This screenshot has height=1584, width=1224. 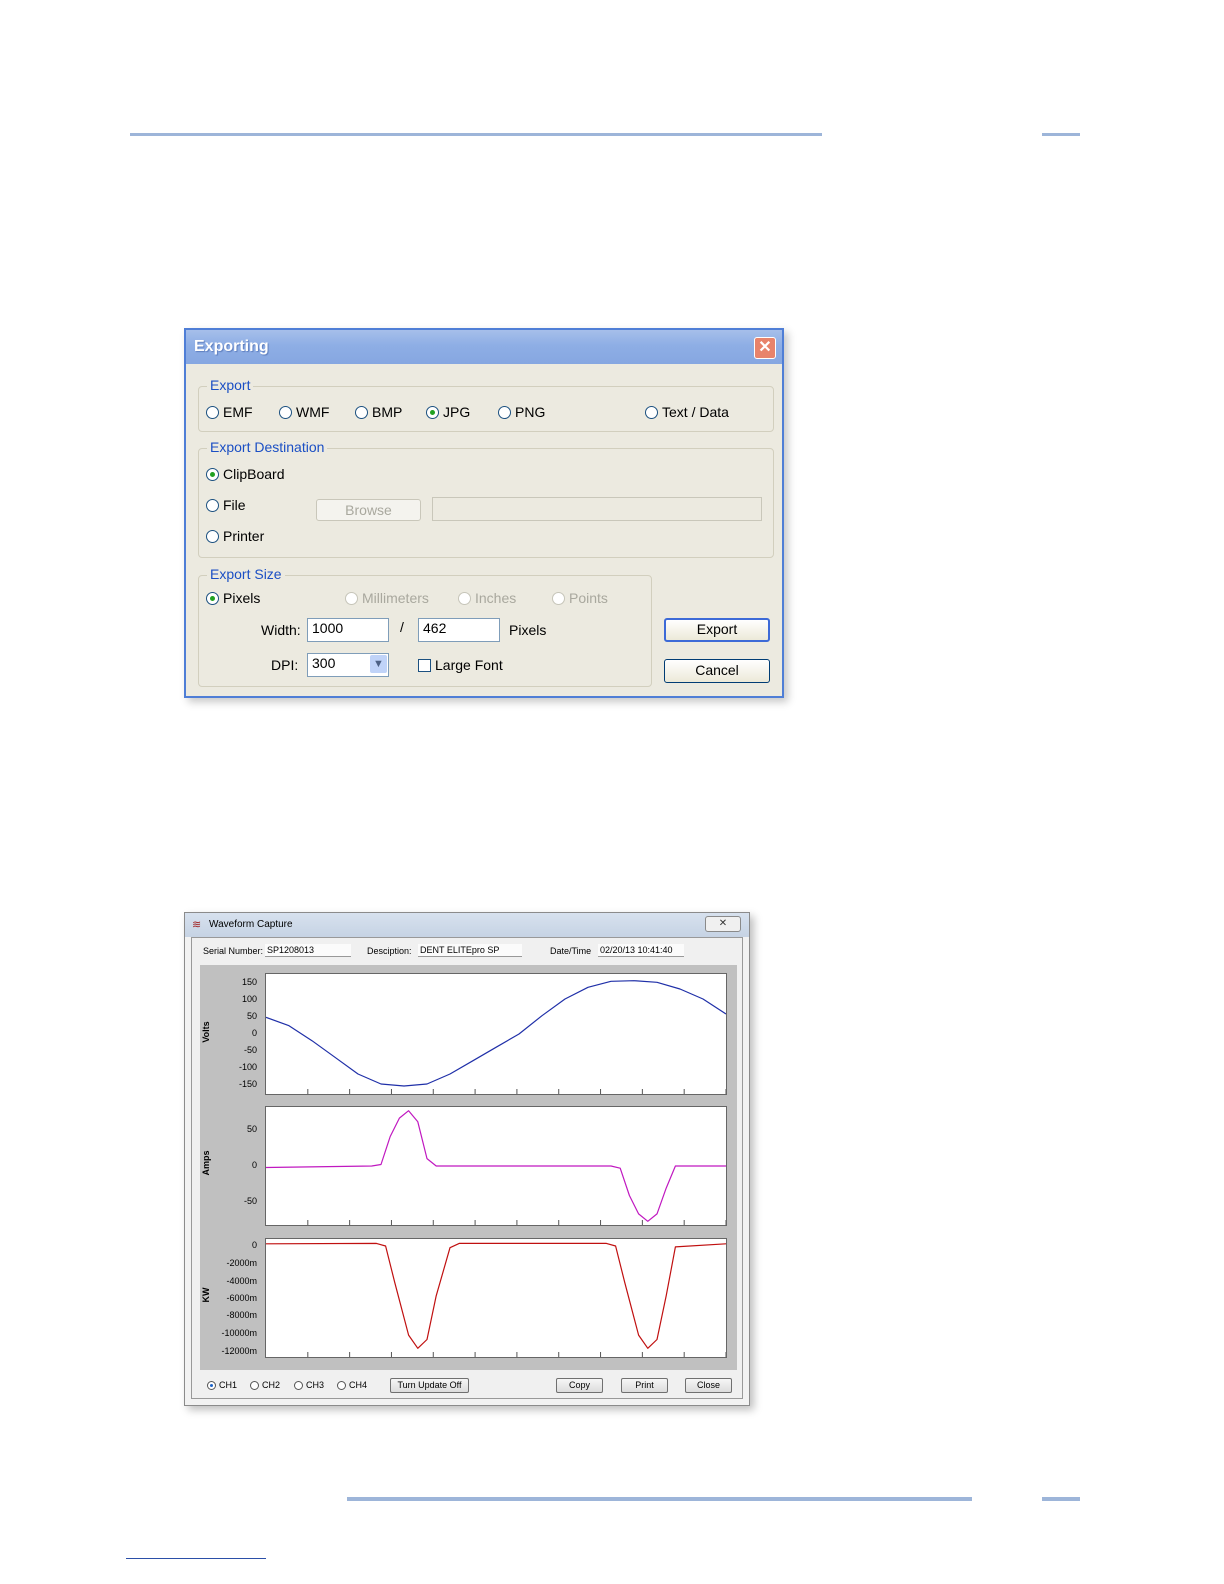 What do you see at coordinates (241, 1298) in the screenshot?
I see `y-tick-label-2-3: -6000m` at bounding box center [241, 1298].